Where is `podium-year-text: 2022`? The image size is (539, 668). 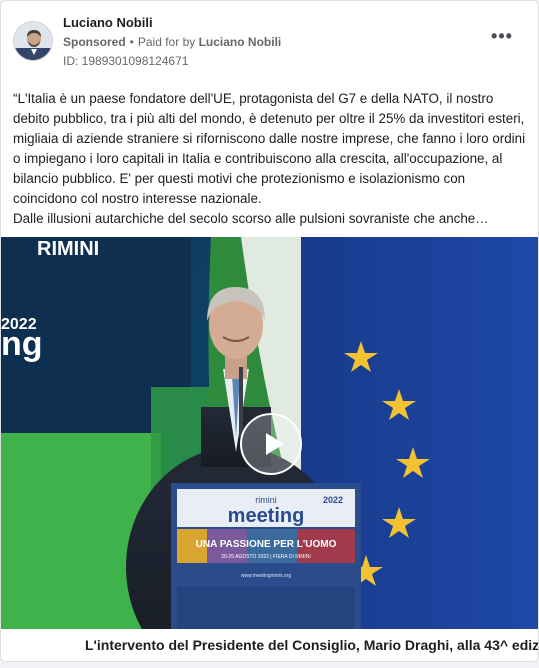
podium-year-text: 2022 is located at coordinates (333, 500).